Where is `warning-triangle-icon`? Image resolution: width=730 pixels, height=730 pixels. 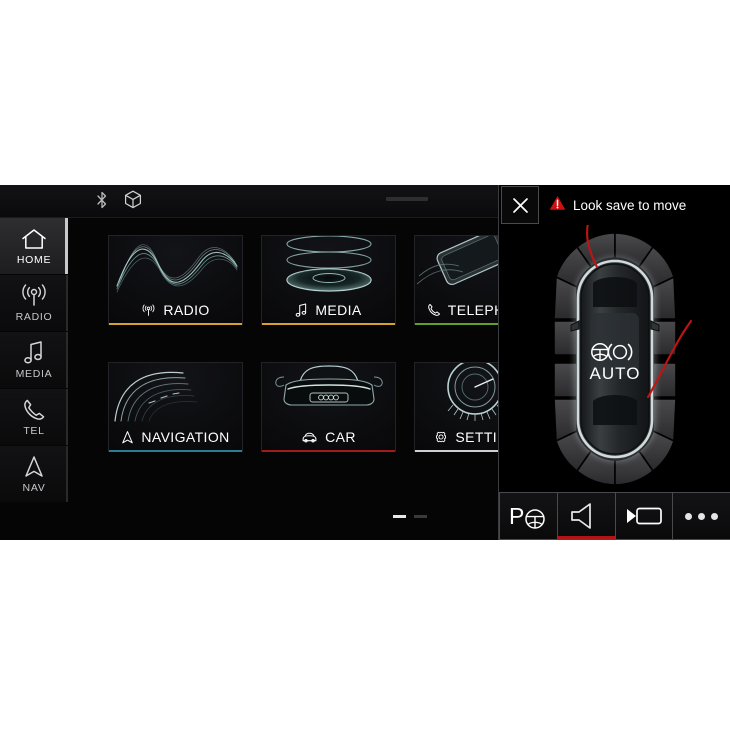
warning-triangle-icon is located at coordinates (557, 205).